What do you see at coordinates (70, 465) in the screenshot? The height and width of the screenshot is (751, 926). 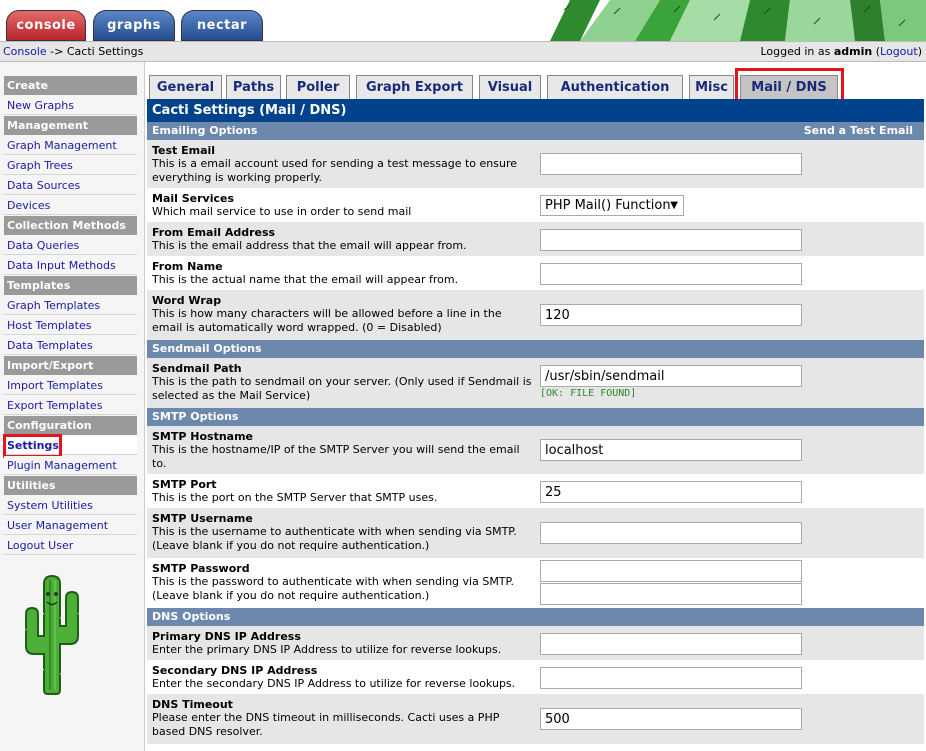 I see `sidebar-item-plugin-management: Plugin Management` at bounding box center [70, 465].